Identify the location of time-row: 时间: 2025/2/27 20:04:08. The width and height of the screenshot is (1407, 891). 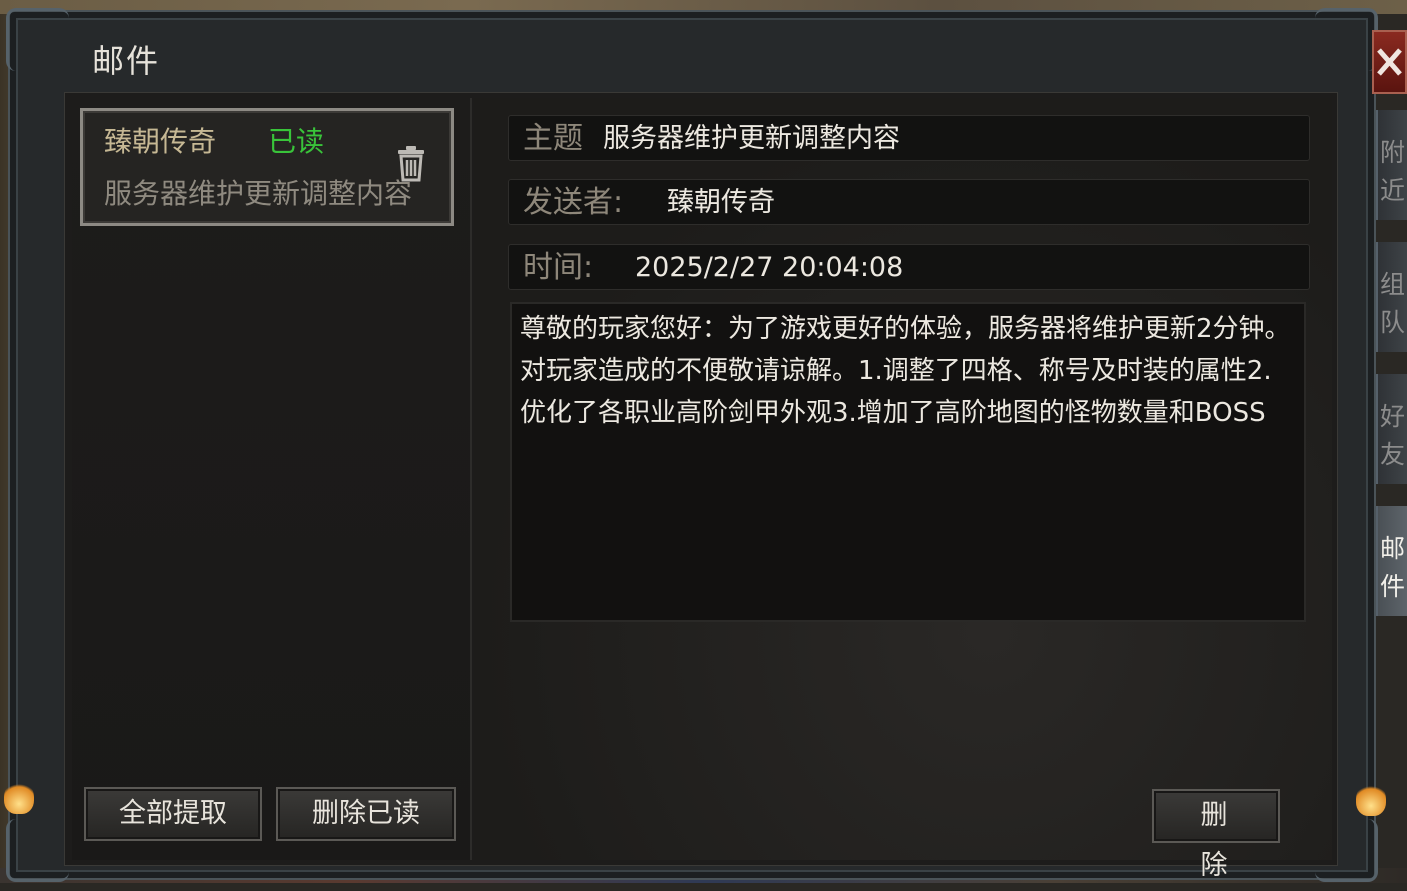
(909, 267).